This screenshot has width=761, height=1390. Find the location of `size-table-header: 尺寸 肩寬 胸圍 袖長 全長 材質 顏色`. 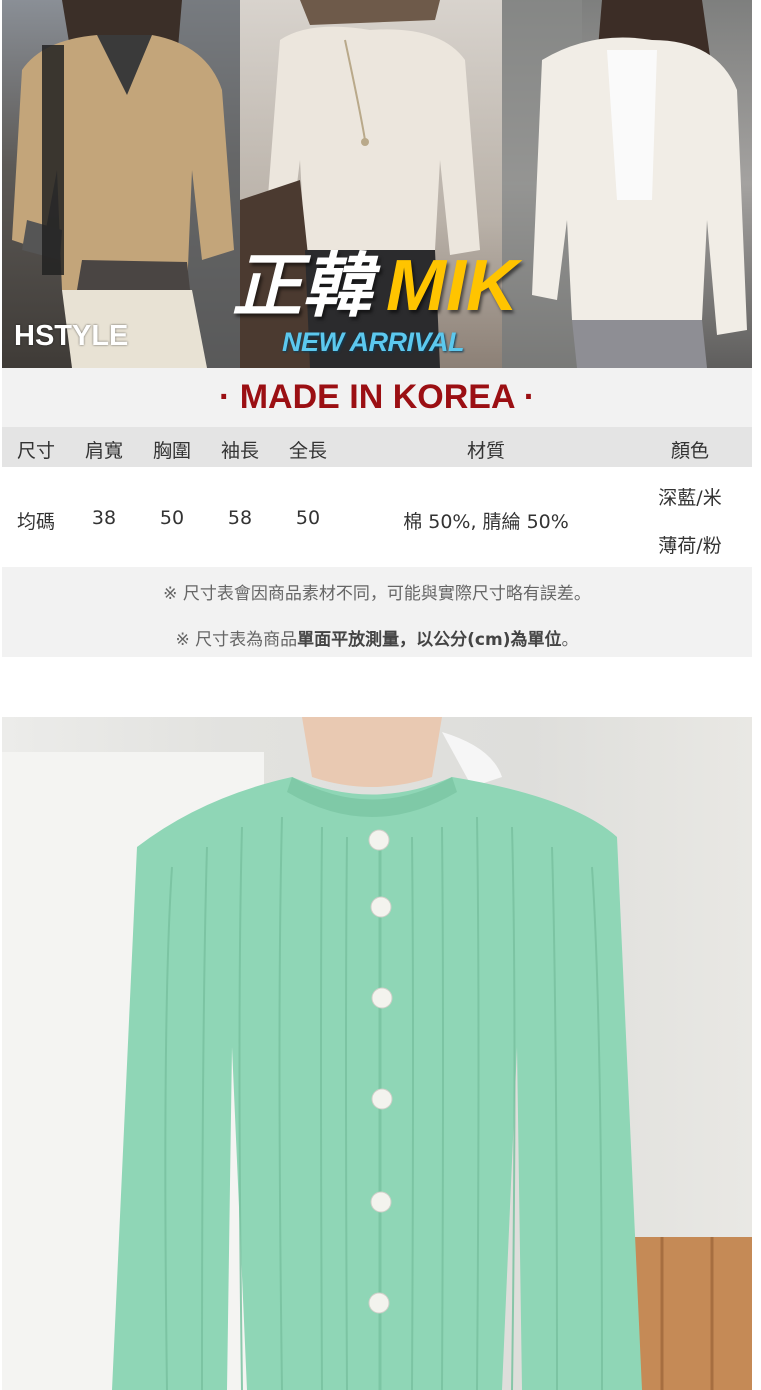

size-table-header: 尺寸 肩寬 胸圍 袖長 全長 材質 顏色 is located at coordinates (377, 447).